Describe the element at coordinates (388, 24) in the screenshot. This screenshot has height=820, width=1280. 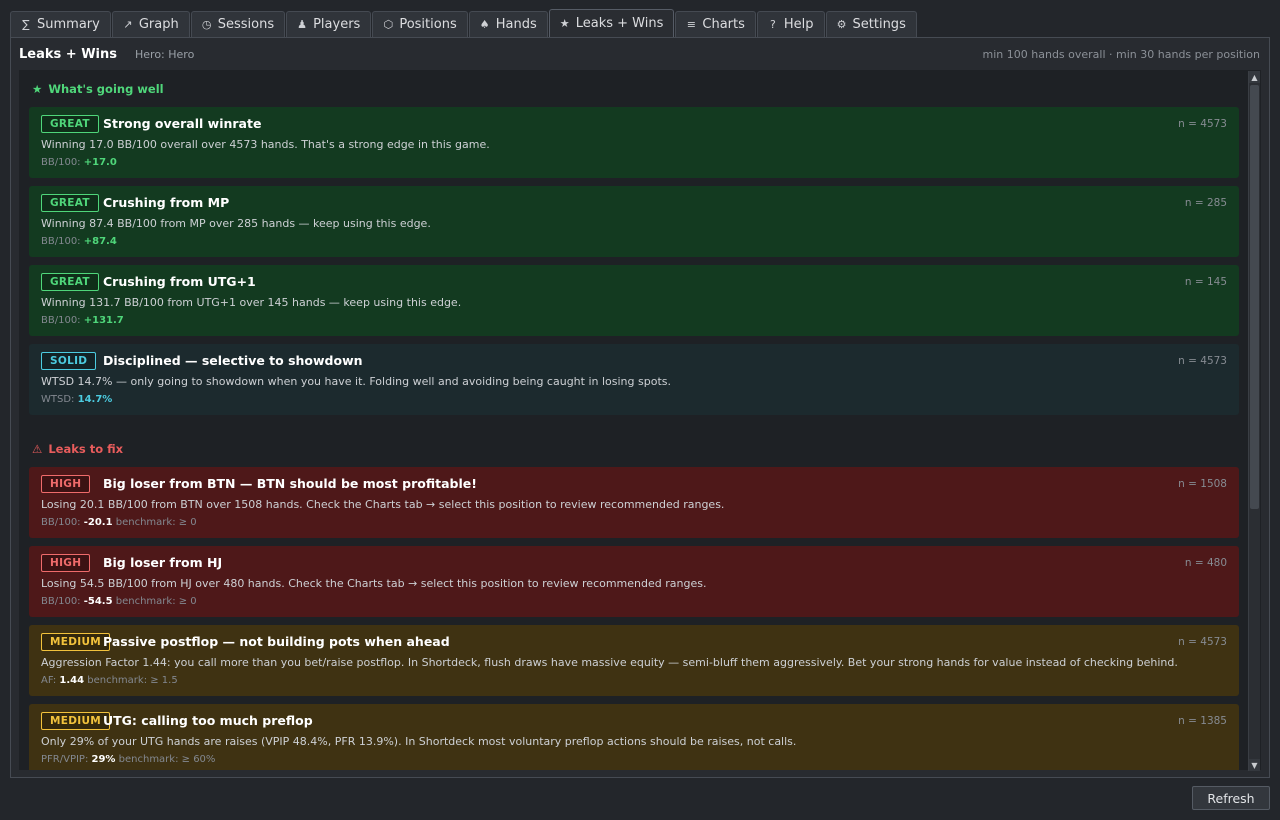
I see `hexagon-icon: ⬡` at that location.